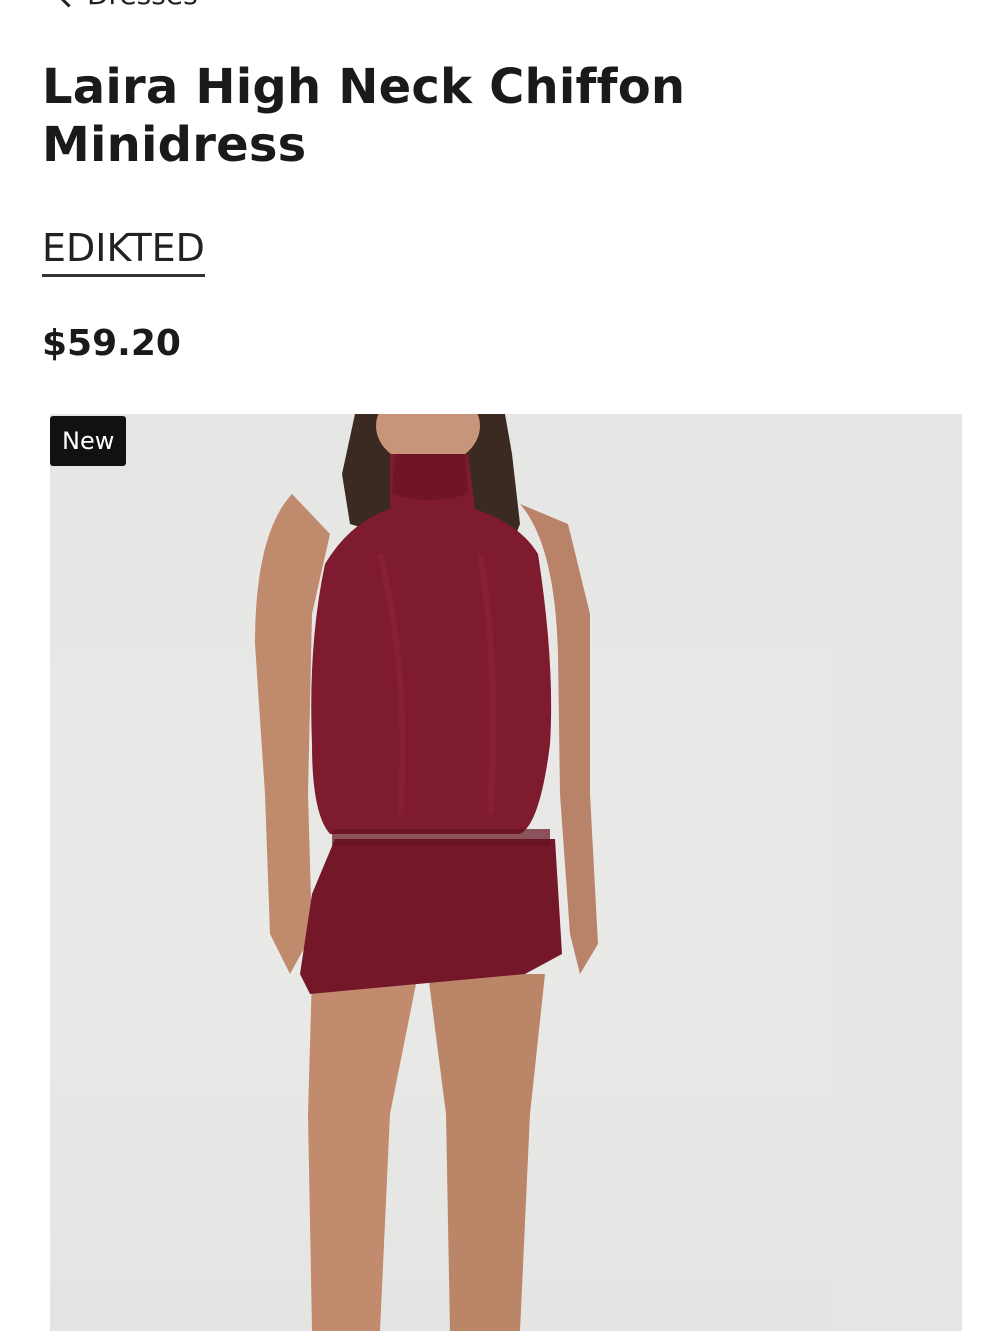 The width and height of the screenshot is (1000, 1331). What do you see at coordinates (174, 145) in the screenshot?
I see `product-title-line2: Minidress` at bounding box center [174, 145].